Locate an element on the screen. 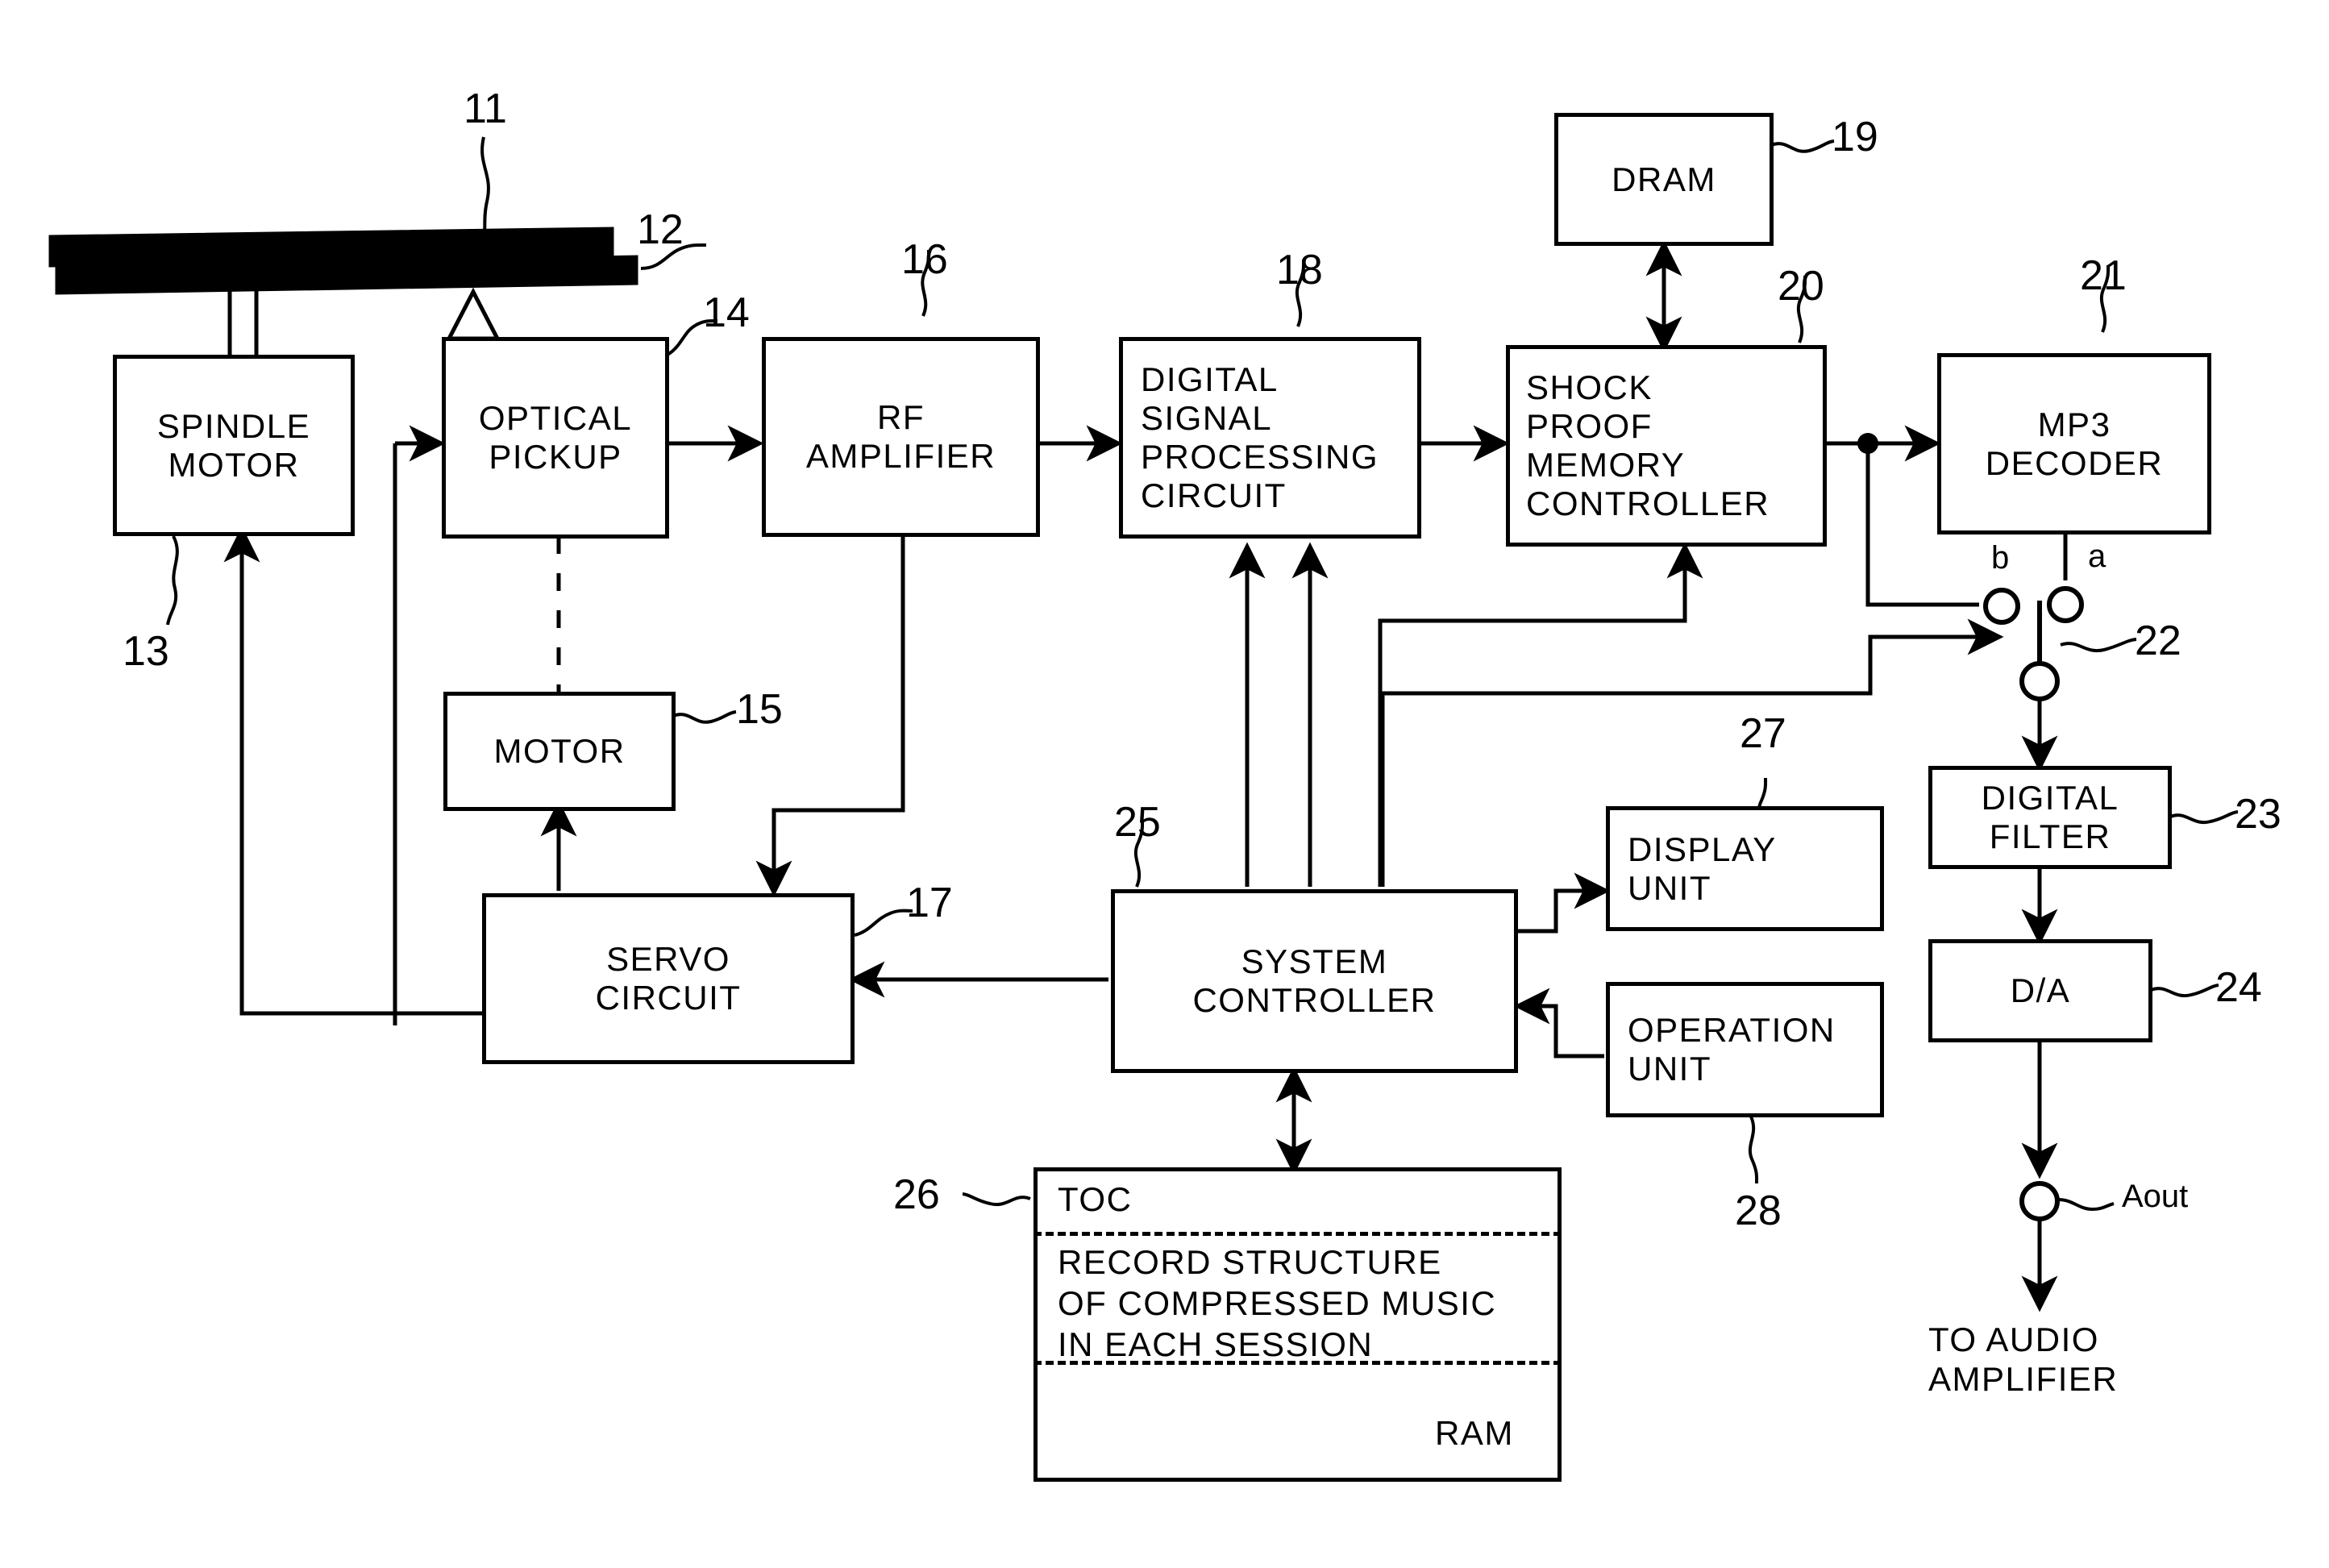 The image size is (2329, 1568). block-label-mp3-decoder: MP3 DECODER is located at coordinates (2074, 444).